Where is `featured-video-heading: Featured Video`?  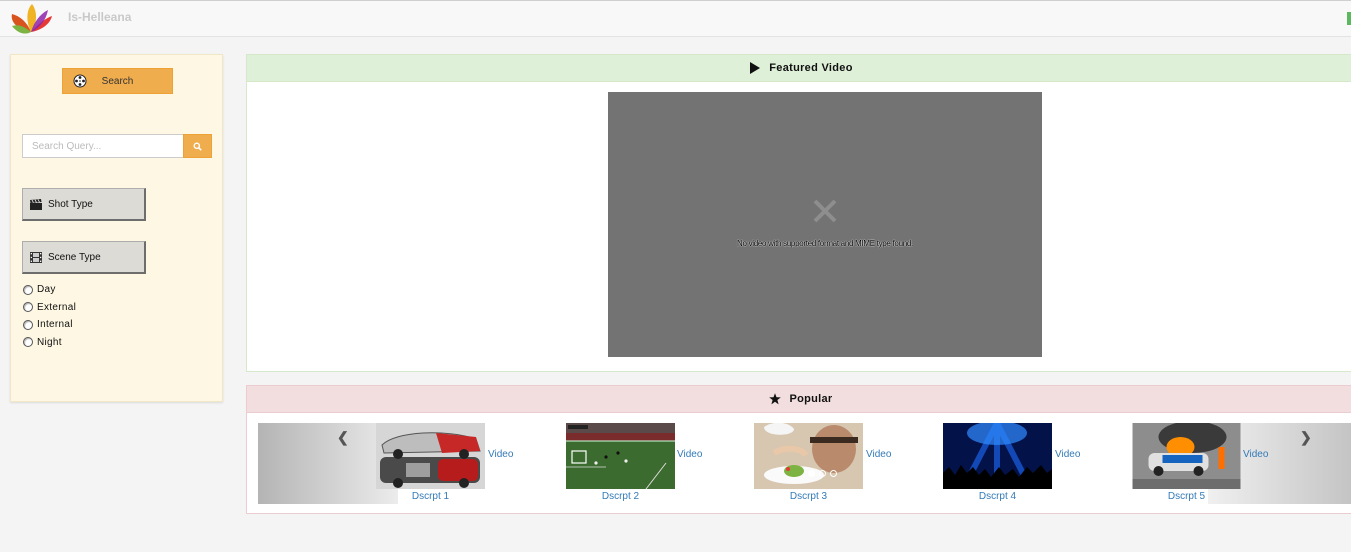 featured-video-heading: Featured Video is located at coordinates (799, 68).